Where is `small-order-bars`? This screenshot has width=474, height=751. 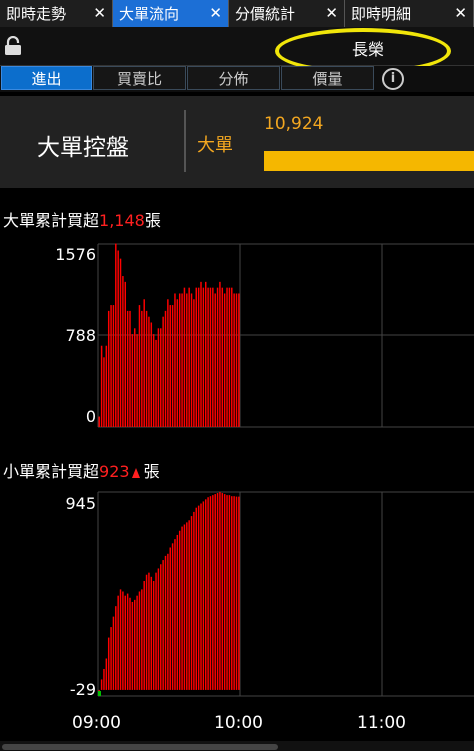 small-order-bars is located at coordinates (169, 594).